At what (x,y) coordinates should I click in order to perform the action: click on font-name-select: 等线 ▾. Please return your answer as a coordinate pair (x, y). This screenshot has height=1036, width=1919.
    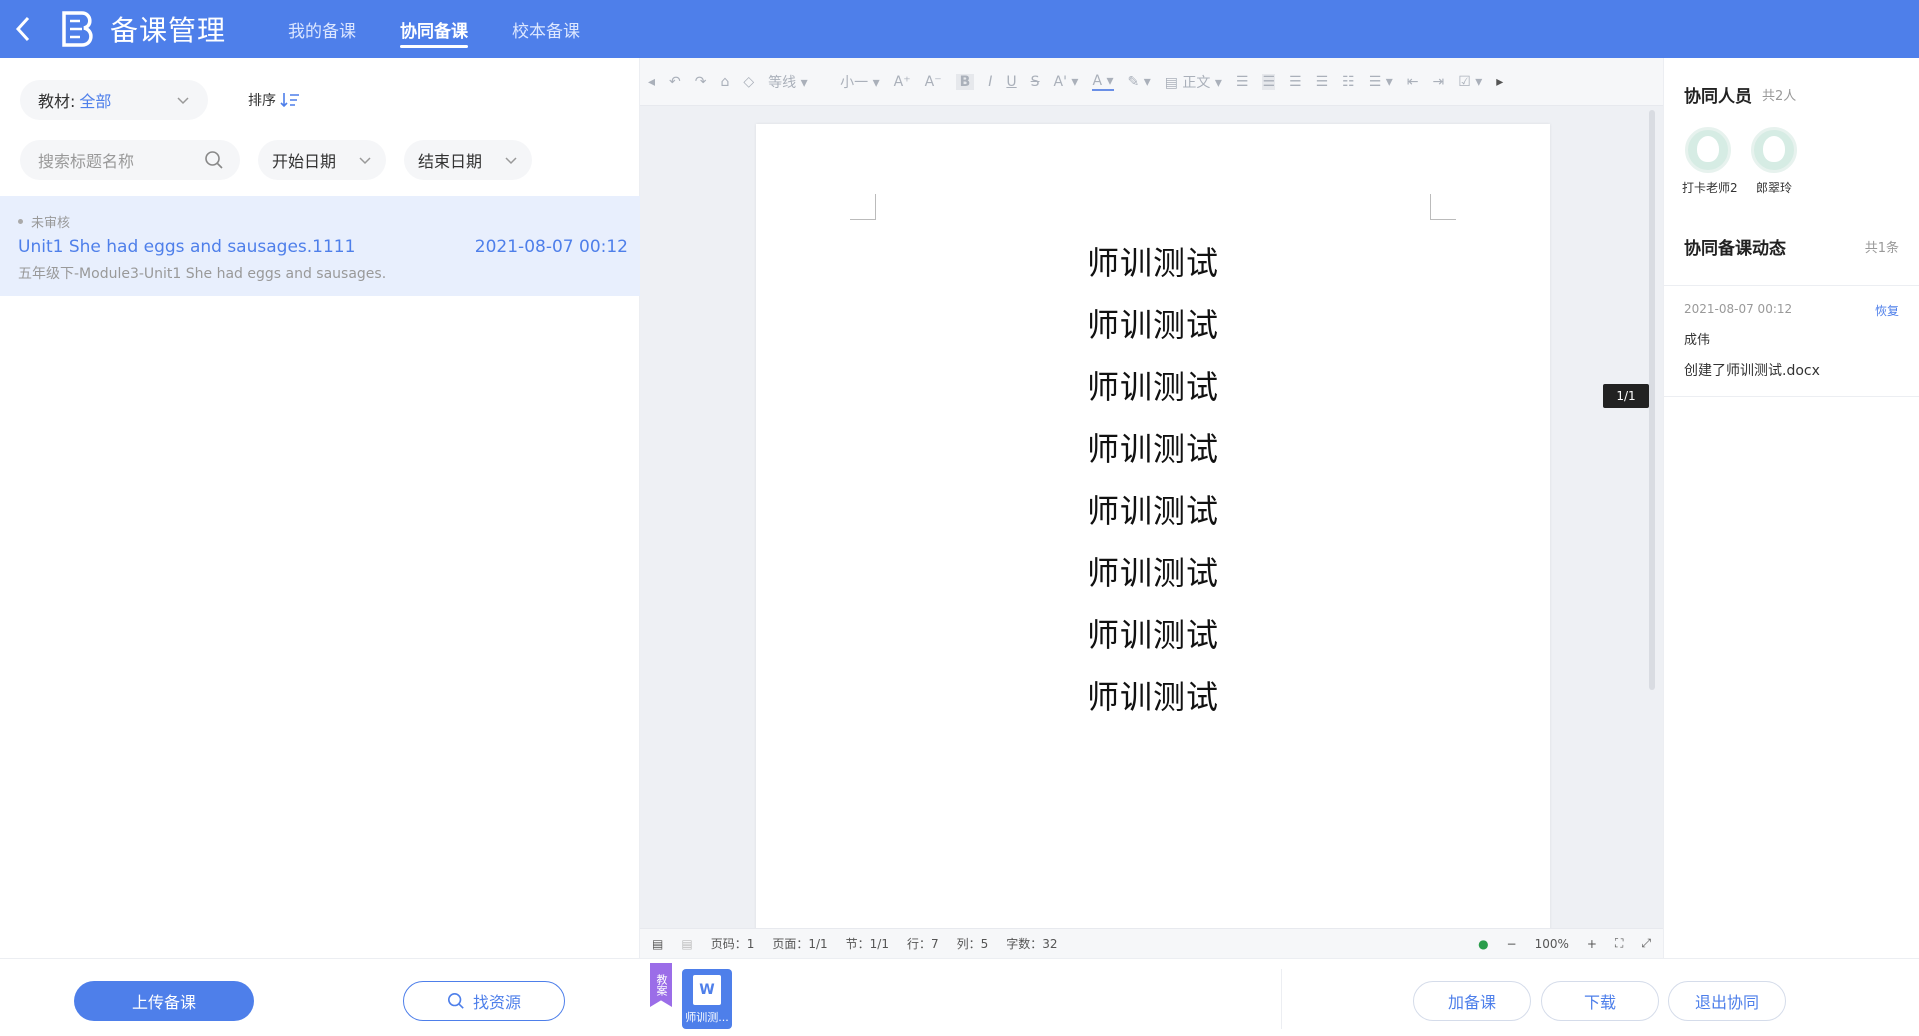
    Looking at the image, I should click on (797, 82).